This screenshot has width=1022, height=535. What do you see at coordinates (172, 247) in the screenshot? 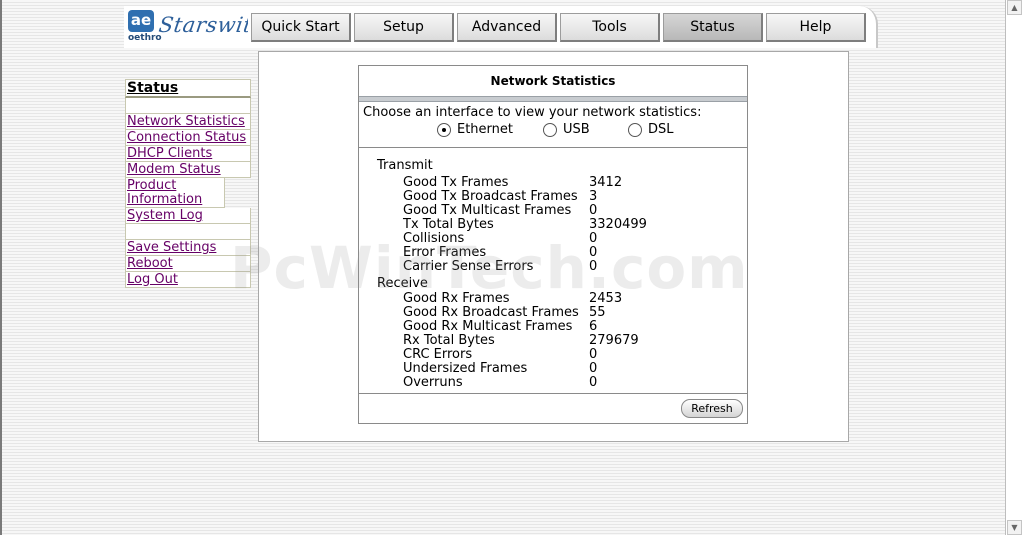
I see `sidebar-item-label: Save Settings` at bounding box center [172, 247].